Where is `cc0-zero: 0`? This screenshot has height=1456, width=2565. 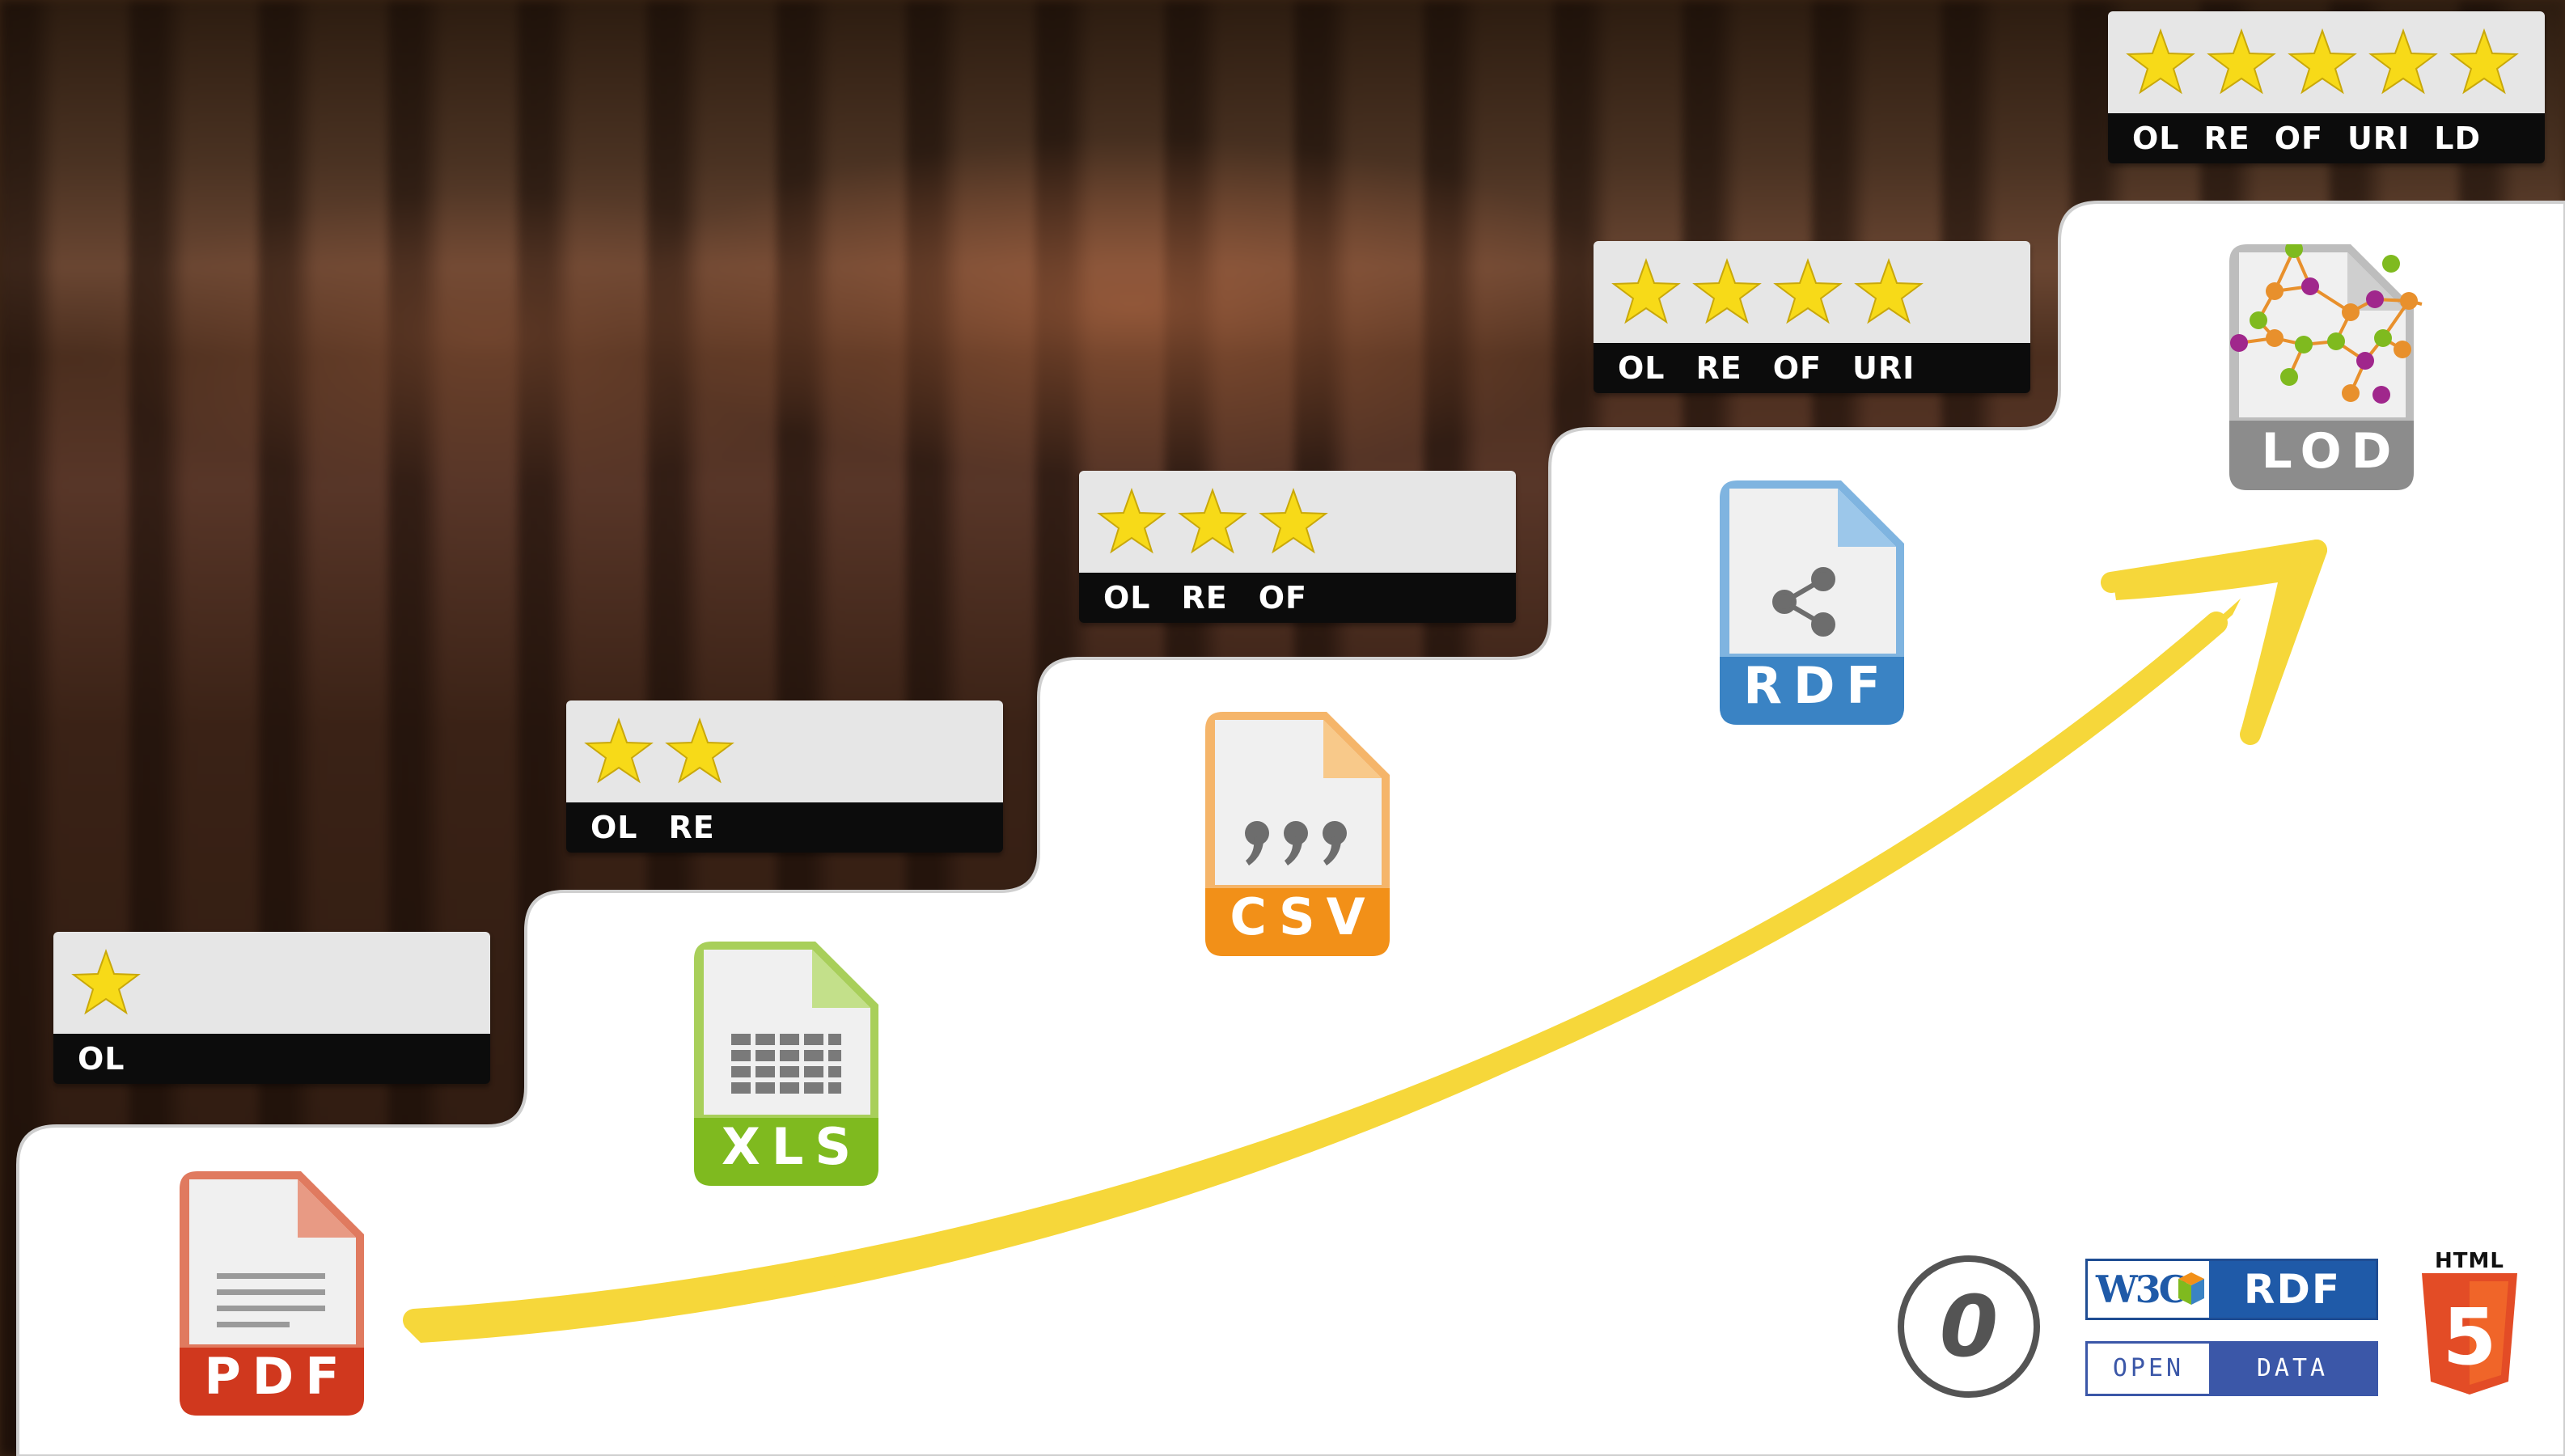
cc0-zero: 0 is located at coordinates (1969, 1326).